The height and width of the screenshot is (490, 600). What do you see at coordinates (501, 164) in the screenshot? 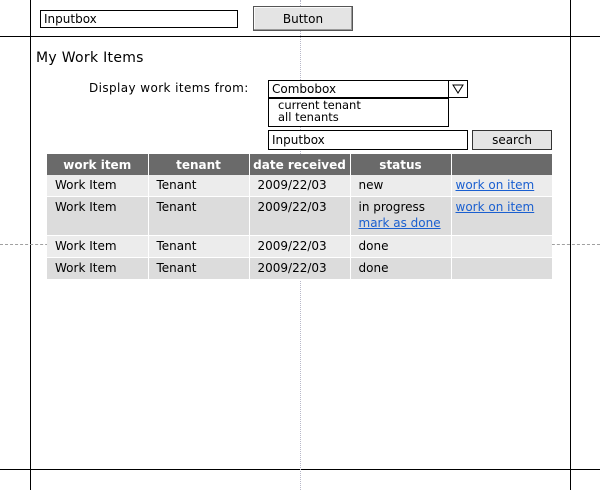
I see `column-header-actions` at bounding box center [501, 164].